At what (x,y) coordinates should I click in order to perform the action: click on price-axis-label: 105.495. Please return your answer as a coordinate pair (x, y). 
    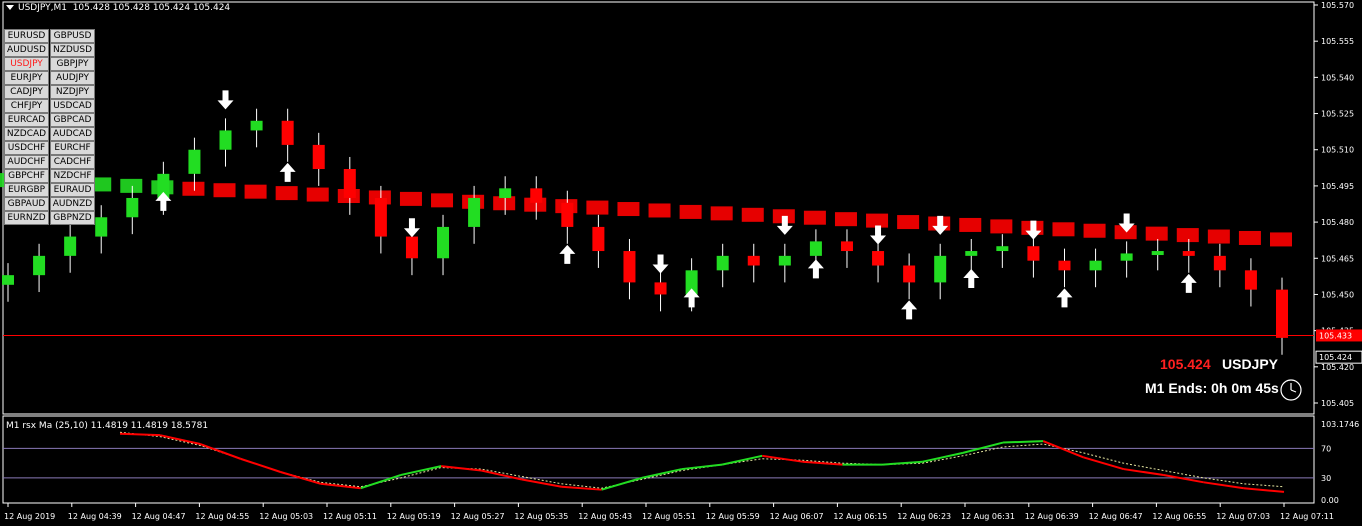
    Looking at the image, I should click on (1337, 186).